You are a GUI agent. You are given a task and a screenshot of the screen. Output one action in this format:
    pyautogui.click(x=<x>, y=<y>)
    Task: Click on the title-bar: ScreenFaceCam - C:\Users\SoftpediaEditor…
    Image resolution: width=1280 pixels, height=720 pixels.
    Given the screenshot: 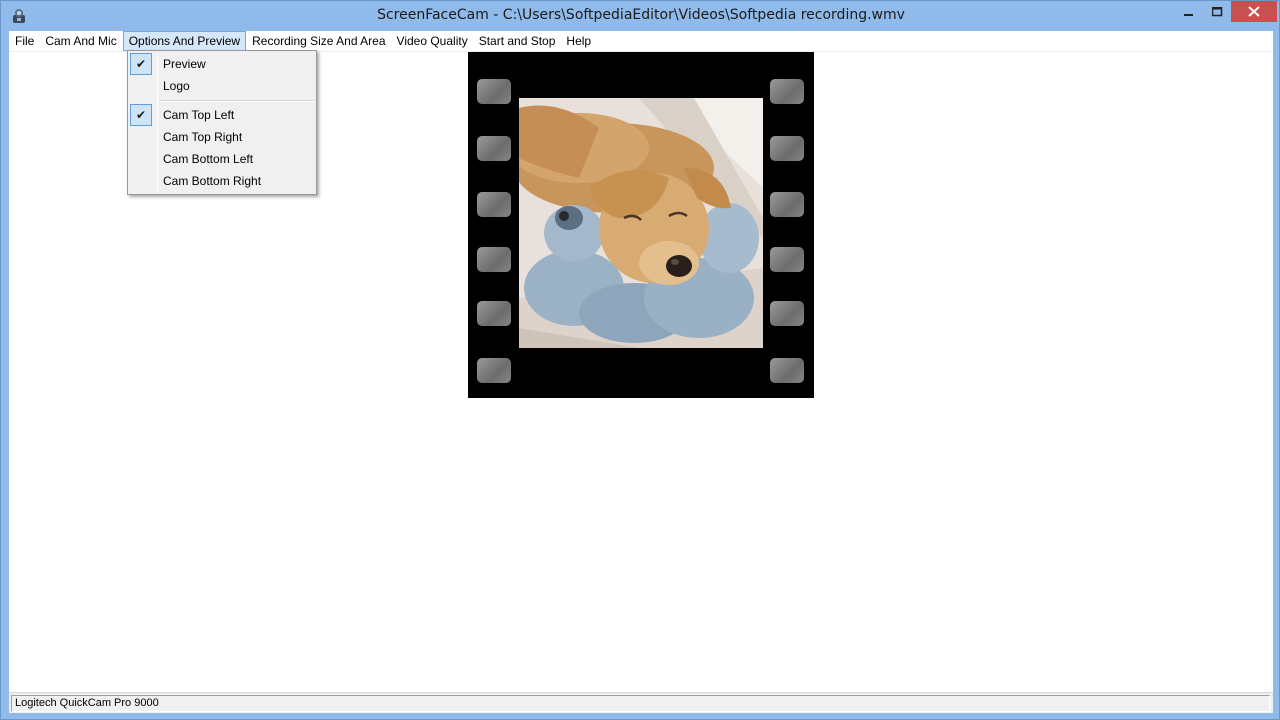 What is the action you would take?
    pyautogui.click(x=640, y=16)
    